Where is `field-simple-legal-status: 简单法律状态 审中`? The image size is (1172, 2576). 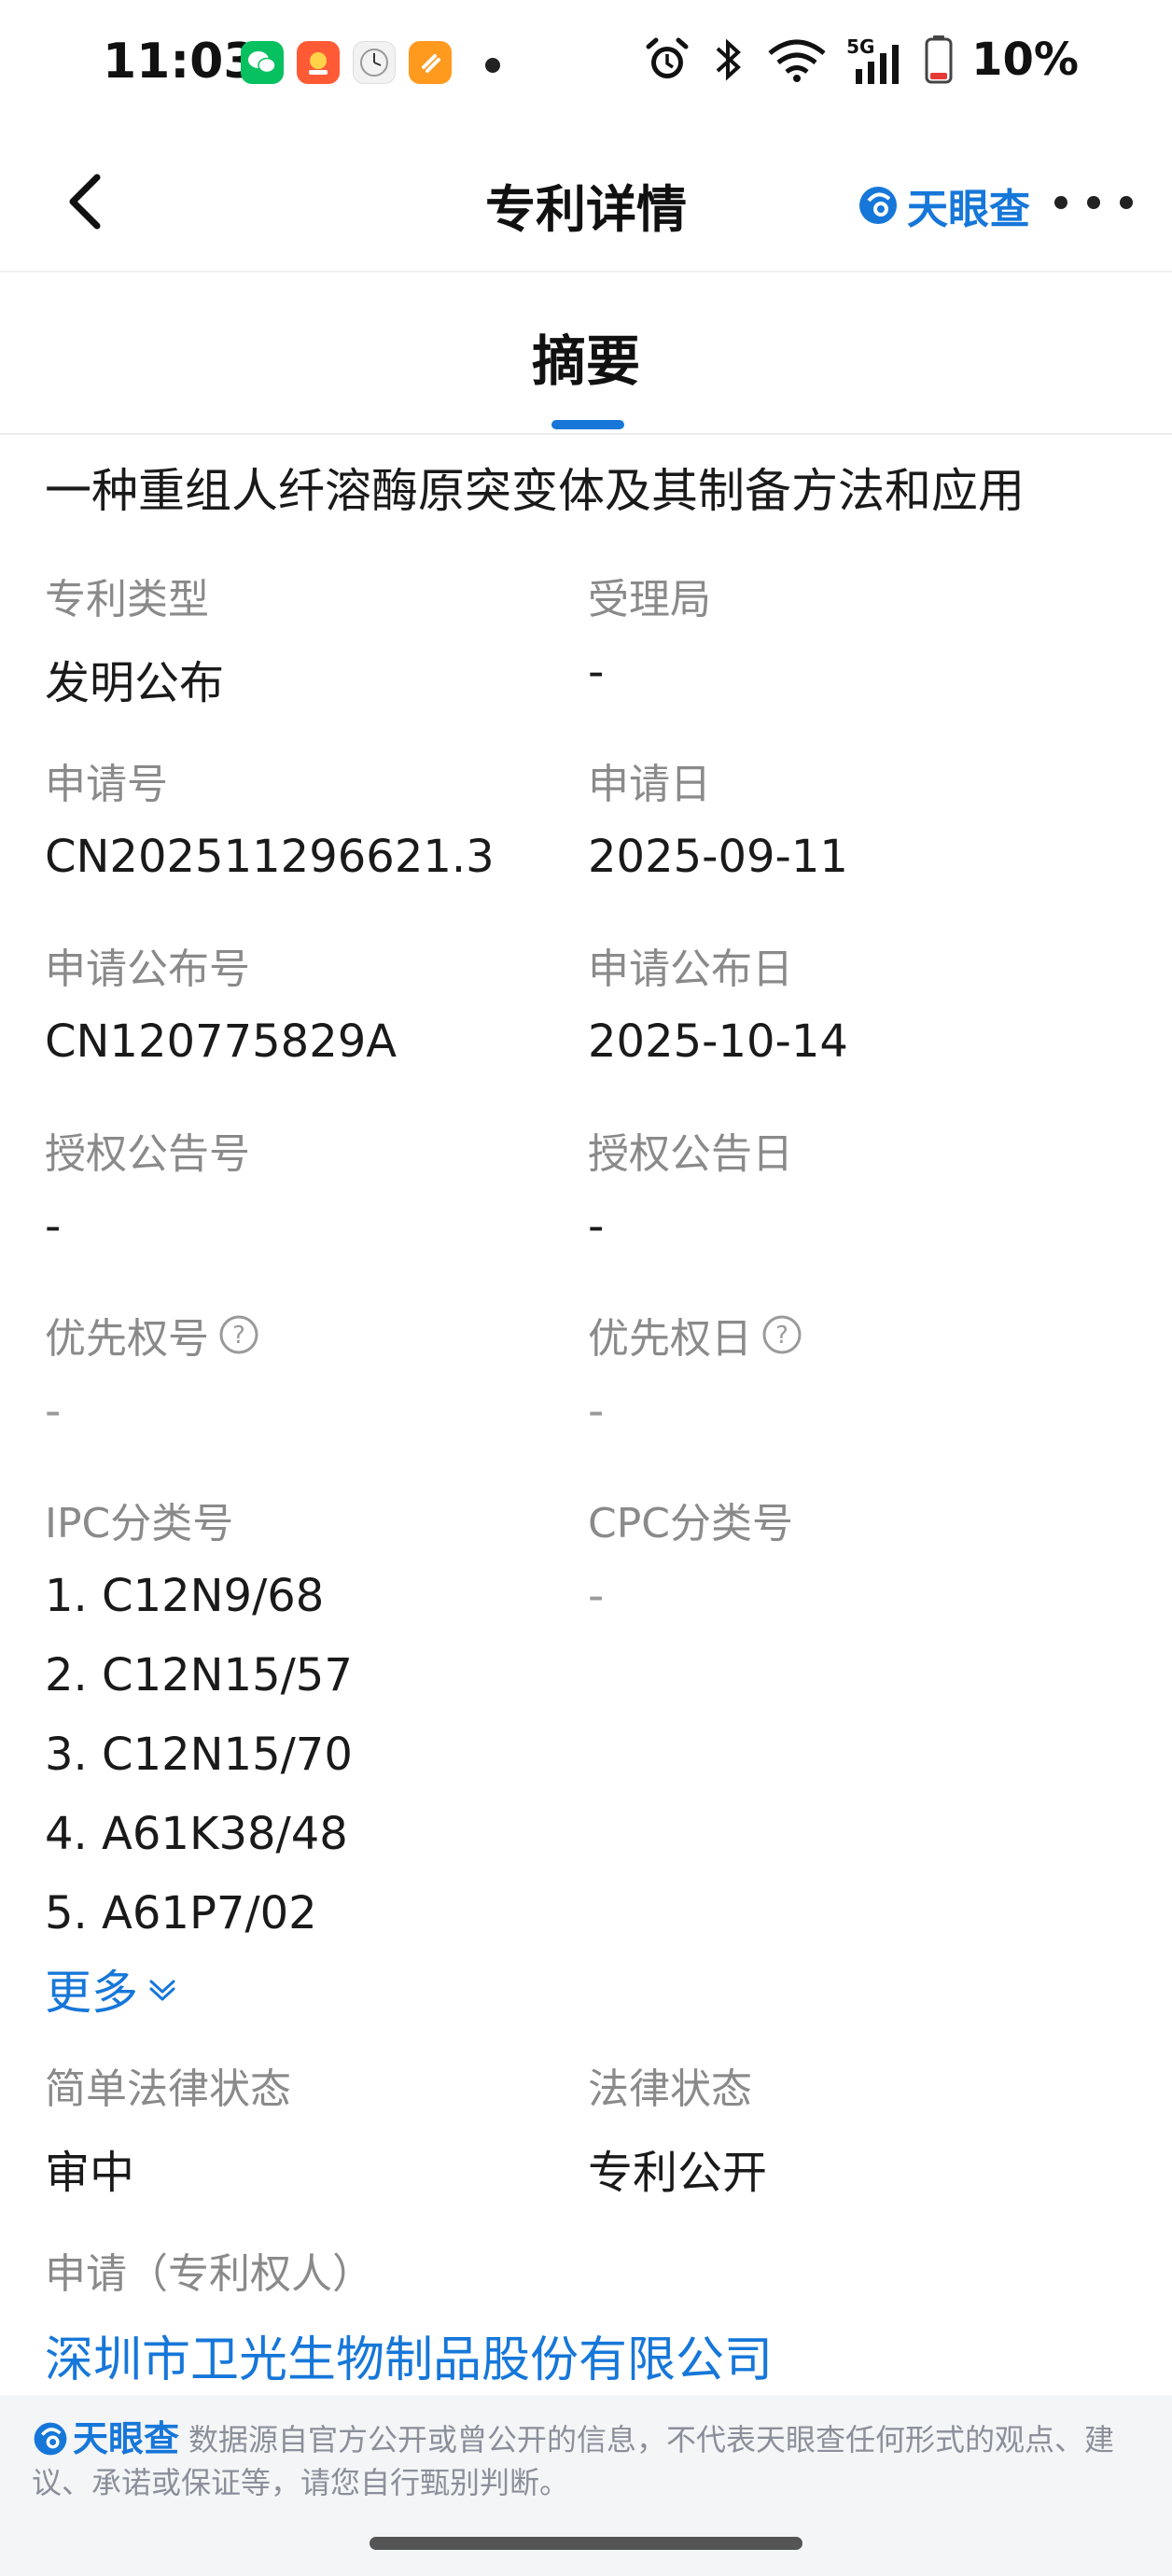 field-simple-legal-status: 简单法律状态 审中 is located at coordinates (306, 2128).